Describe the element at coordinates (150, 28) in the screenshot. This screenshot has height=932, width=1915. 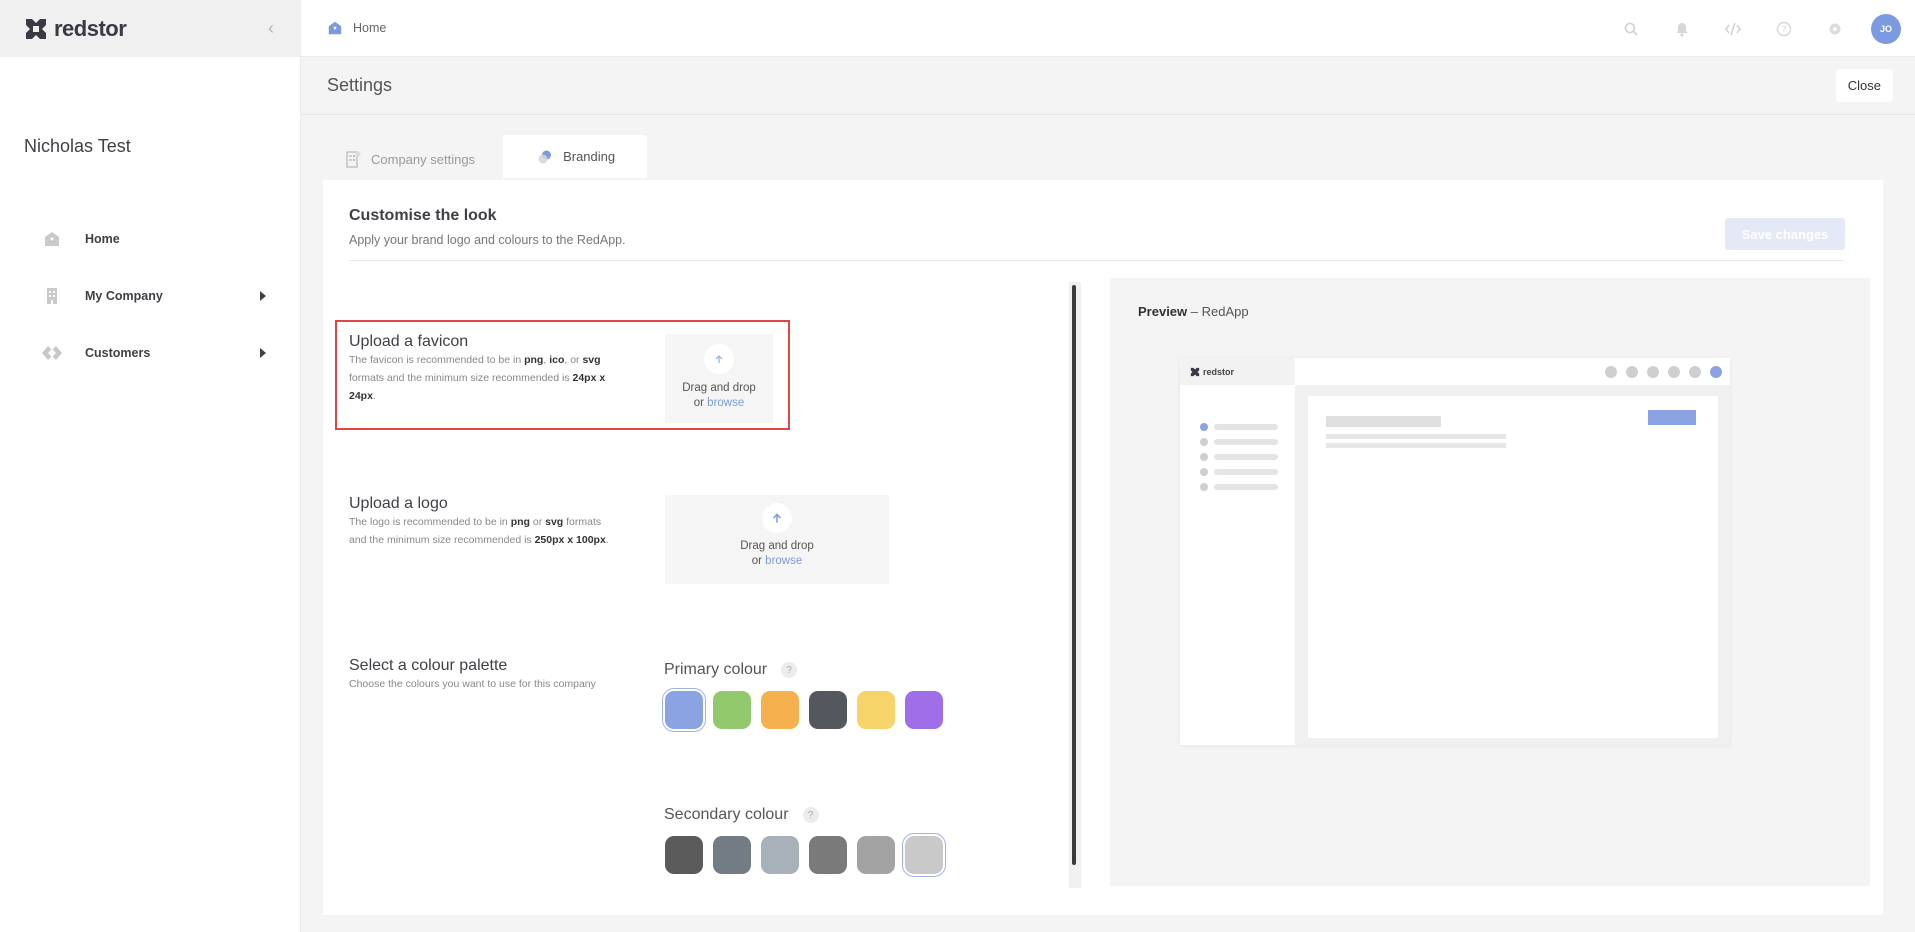
I see `brand-header: redstor ‹` at that location.